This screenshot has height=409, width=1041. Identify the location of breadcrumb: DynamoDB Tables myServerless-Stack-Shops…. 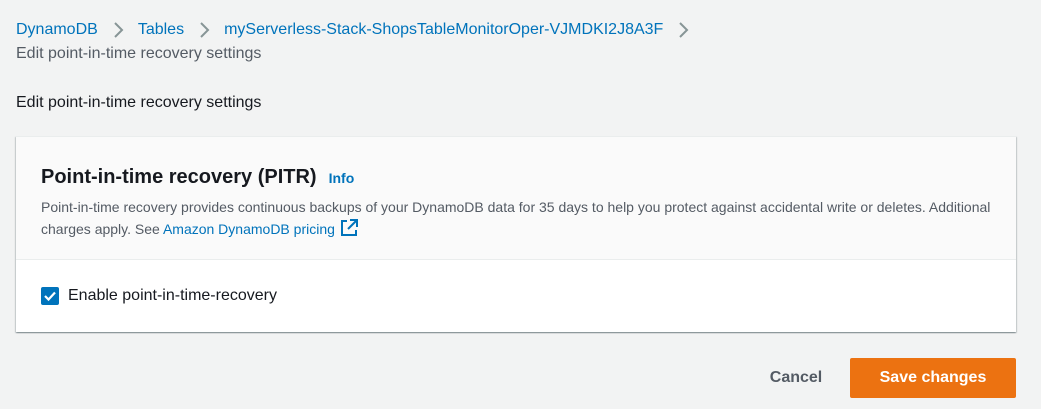
(359, 30).